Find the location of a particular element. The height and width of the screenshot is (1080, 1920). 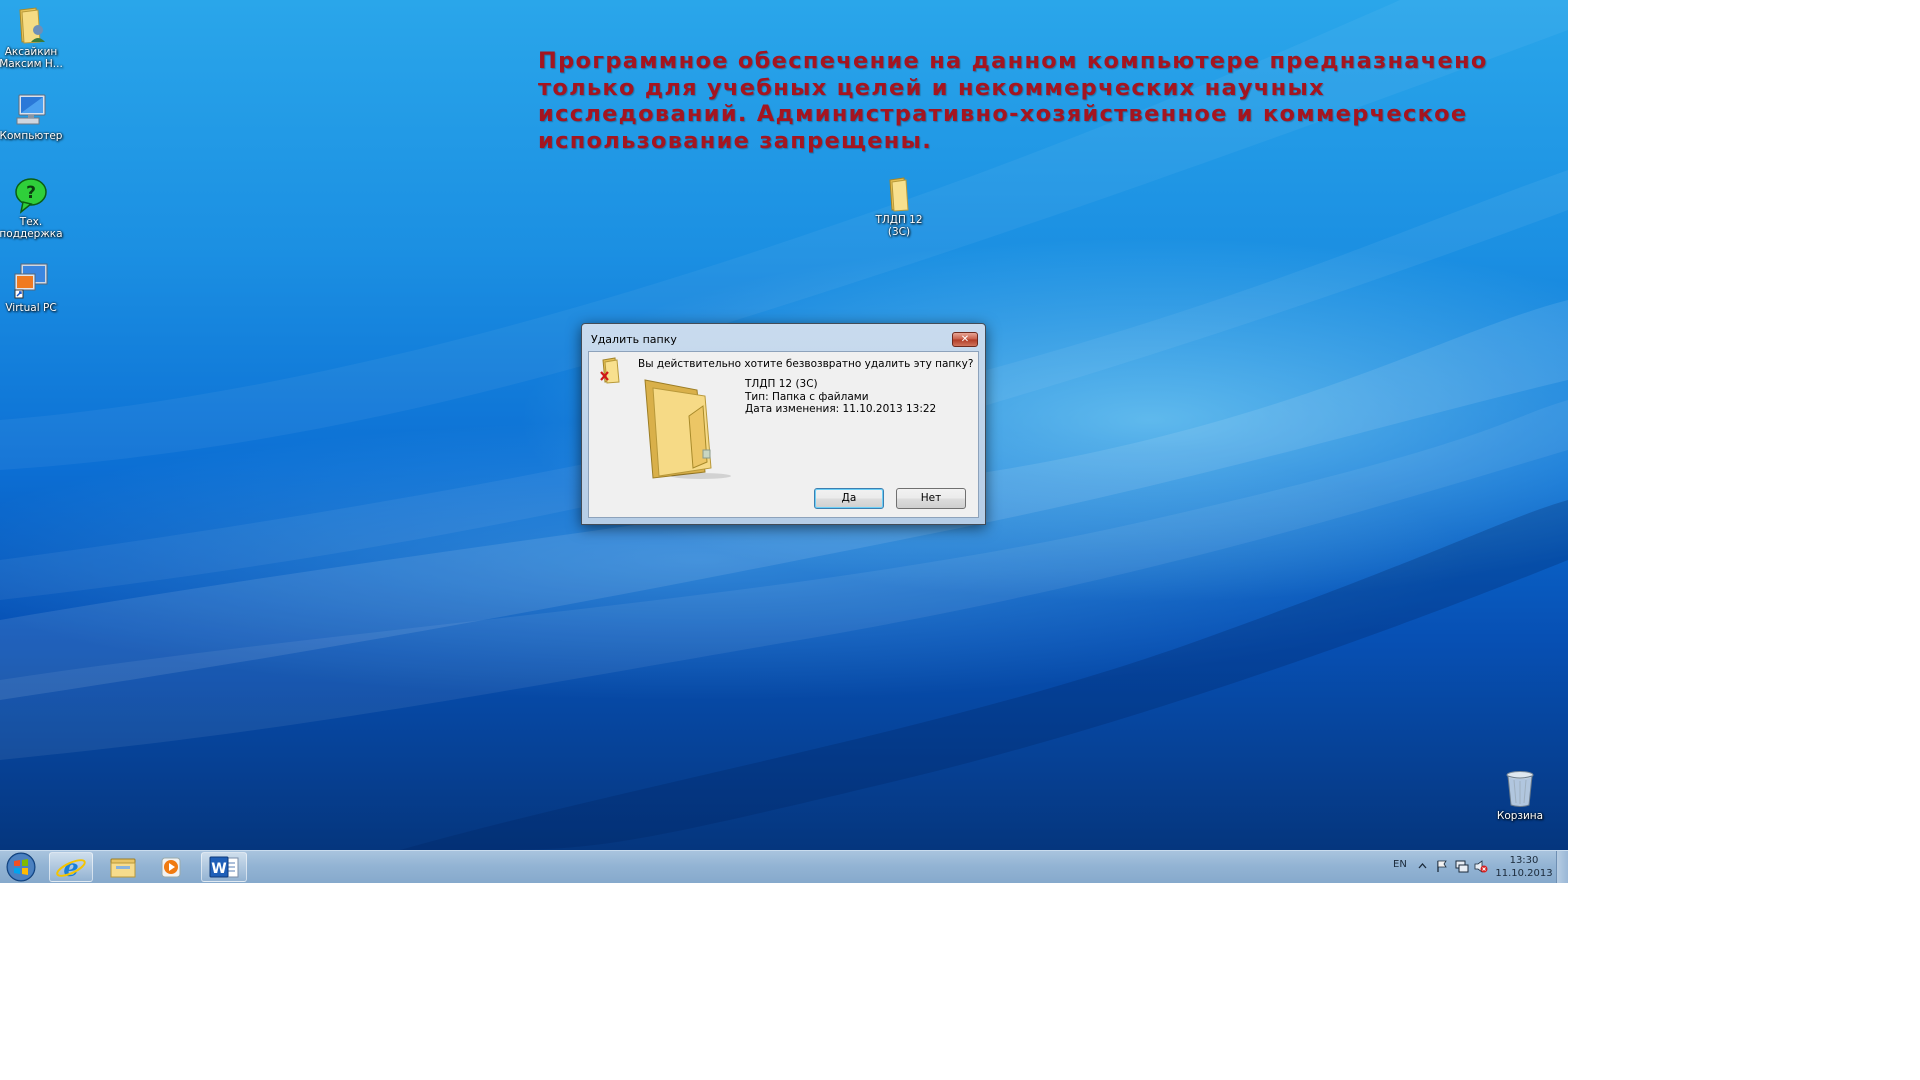

windows-logo-icon is located at coordinates (21, 867).